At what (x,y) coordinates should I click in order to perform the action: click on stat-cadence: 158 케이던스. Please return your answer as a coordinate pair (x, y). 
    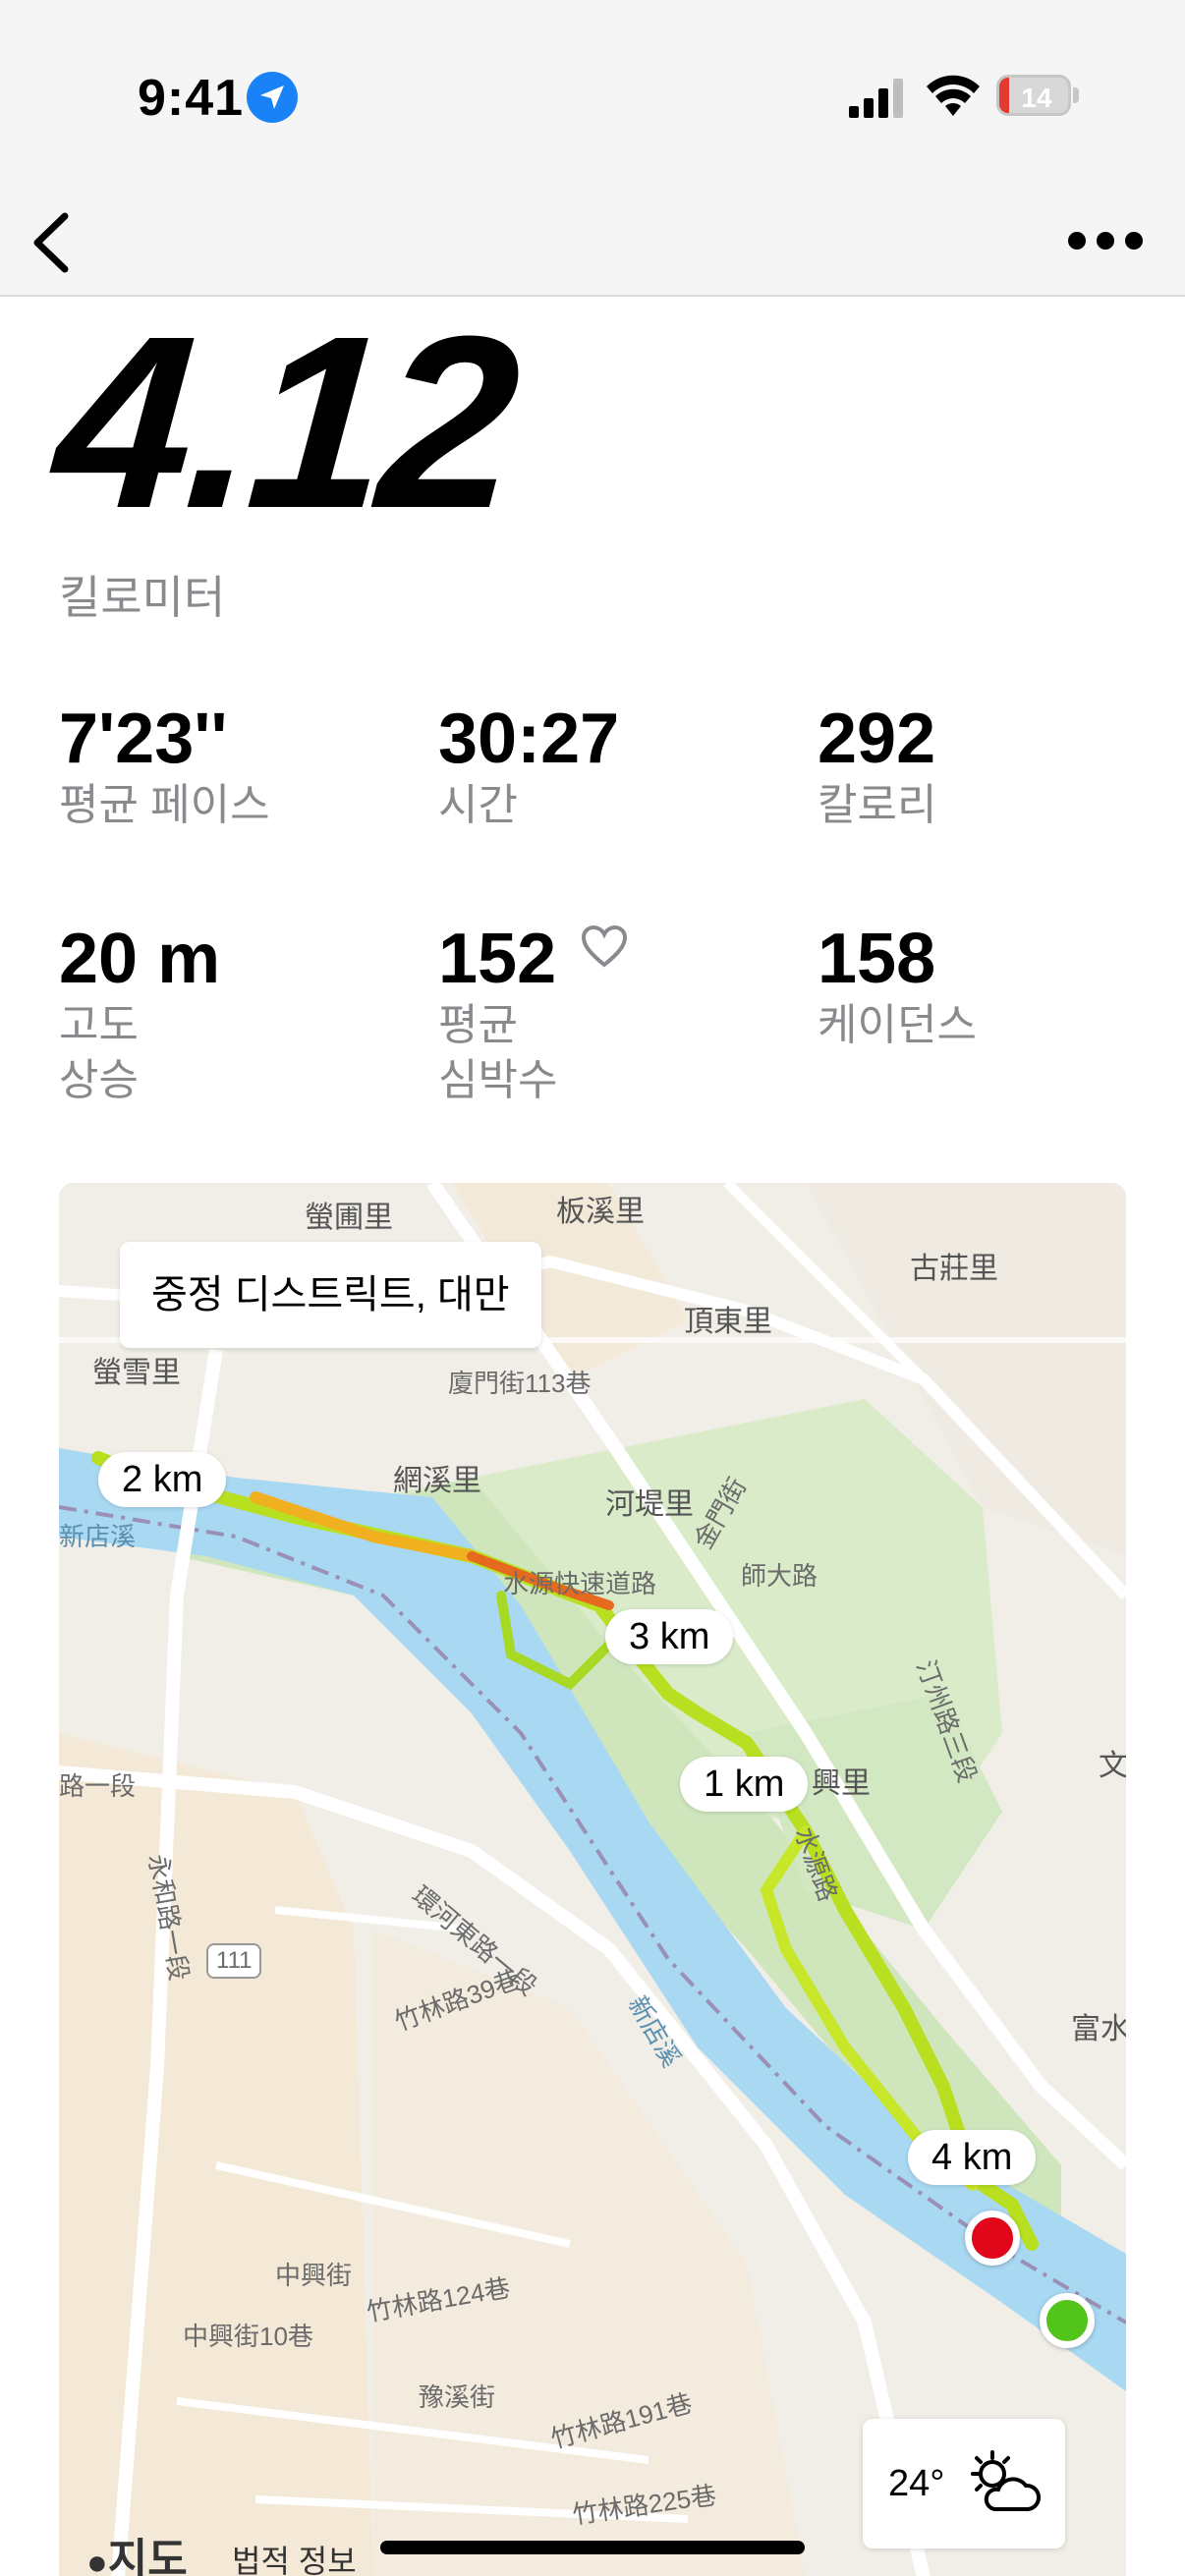
    Looking at the image, I should click on (898, 986).